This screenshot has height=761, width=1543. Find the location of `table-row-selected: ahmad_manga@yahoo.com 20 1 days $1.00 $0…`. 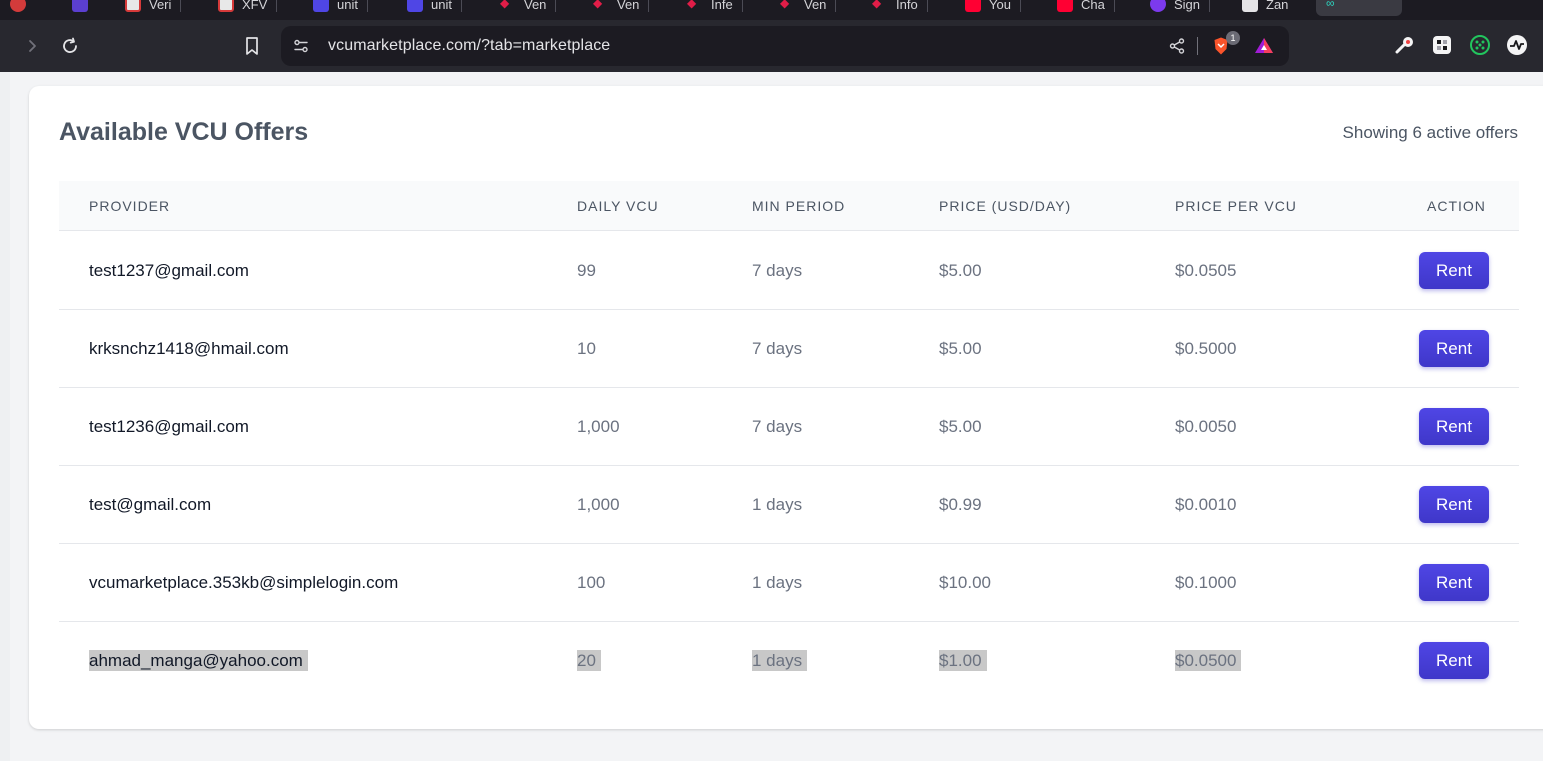

table-row-selected: ahmad_manga@yahoo.com 20 1 days $1.00 $0… is located at coordinates (789, 661).